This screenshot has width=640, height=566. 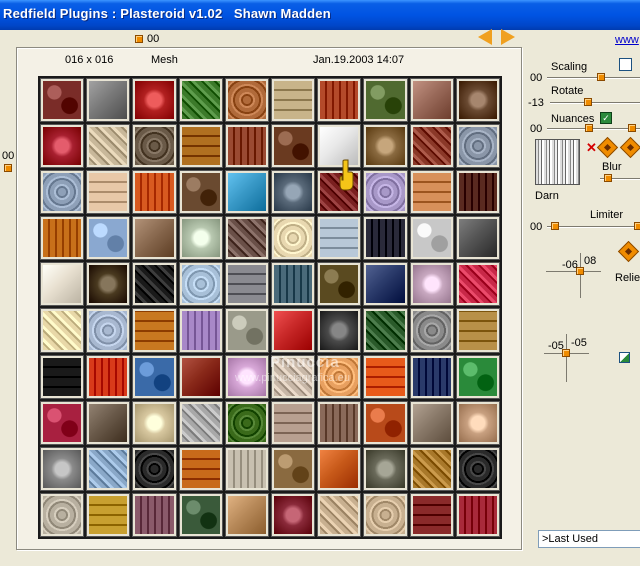 I want to click on relief-diamond-icon, so click(x=628, y=251).